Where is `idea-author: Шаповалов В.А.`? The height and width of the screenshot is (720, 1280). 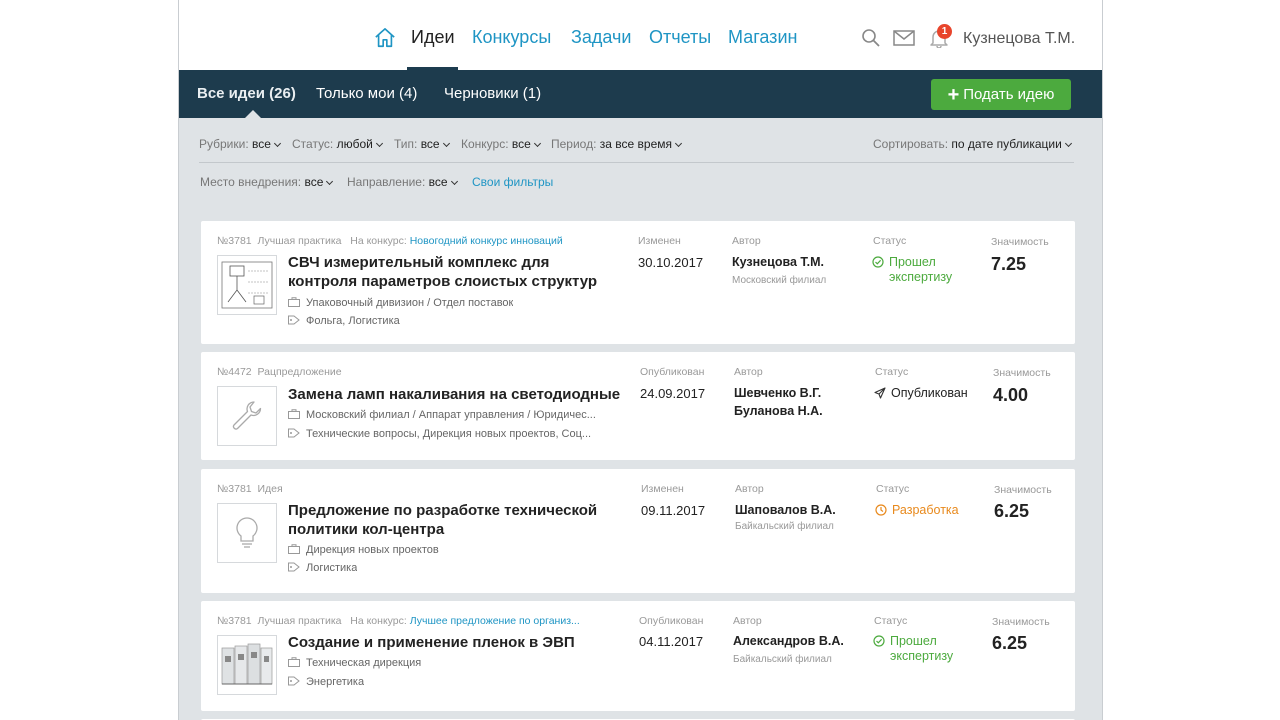
idea-author: Шаповалов В.А. is located at coordinates (785, 510).